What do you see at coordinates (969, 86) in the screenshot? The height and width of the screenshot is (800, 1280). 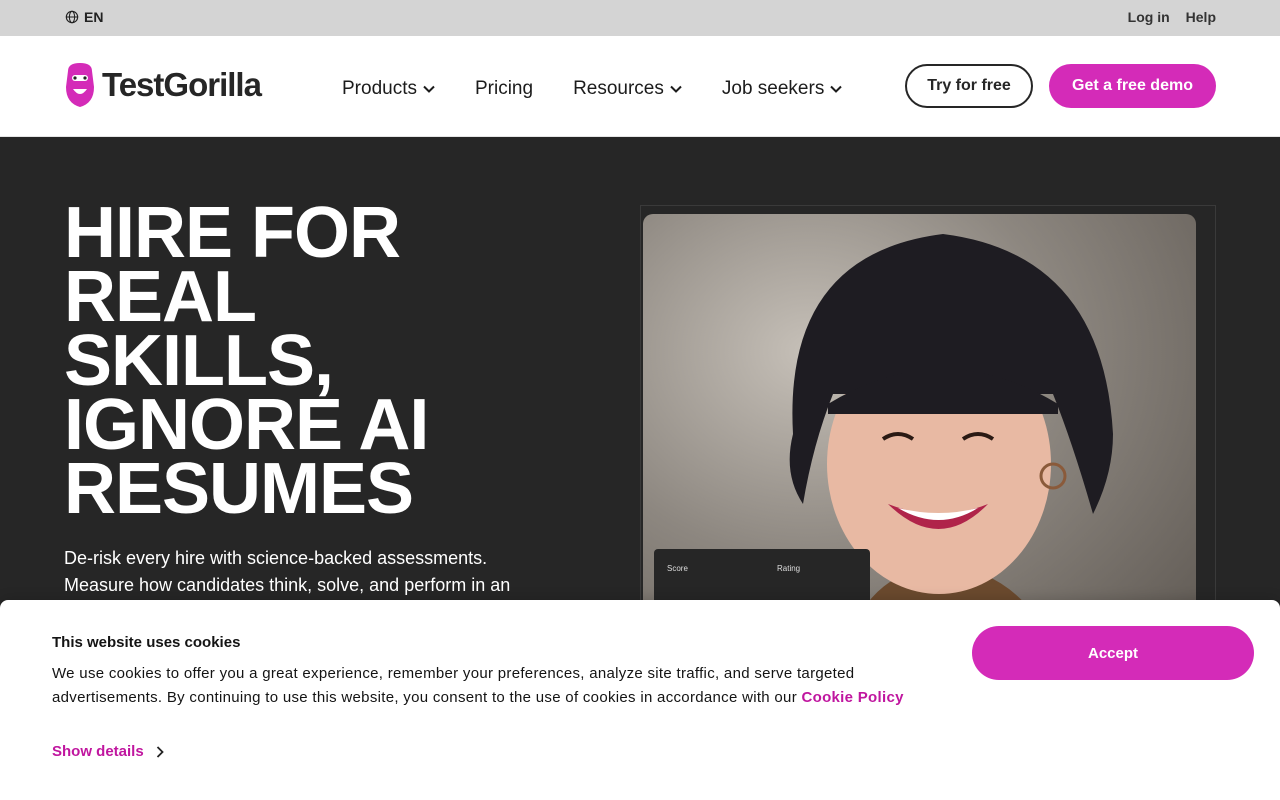 I see `try-for-free-button: Try for free` at bounding box center [969, 86].